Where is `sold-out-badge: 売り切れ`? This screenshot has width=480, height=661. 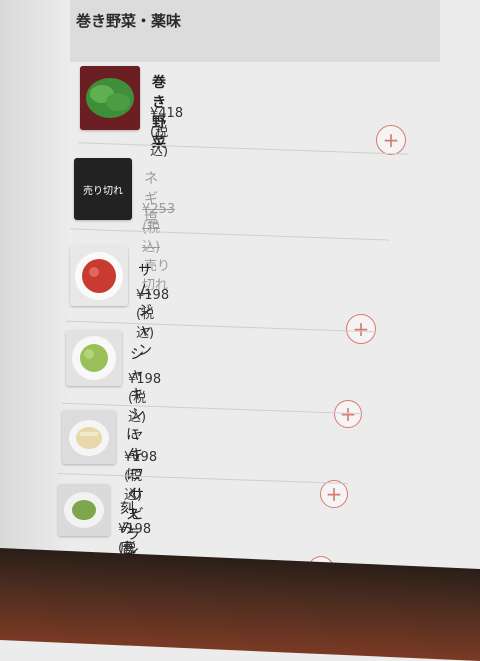 sold-out-badge: 売り切れ is located at coordinates (103, 189).